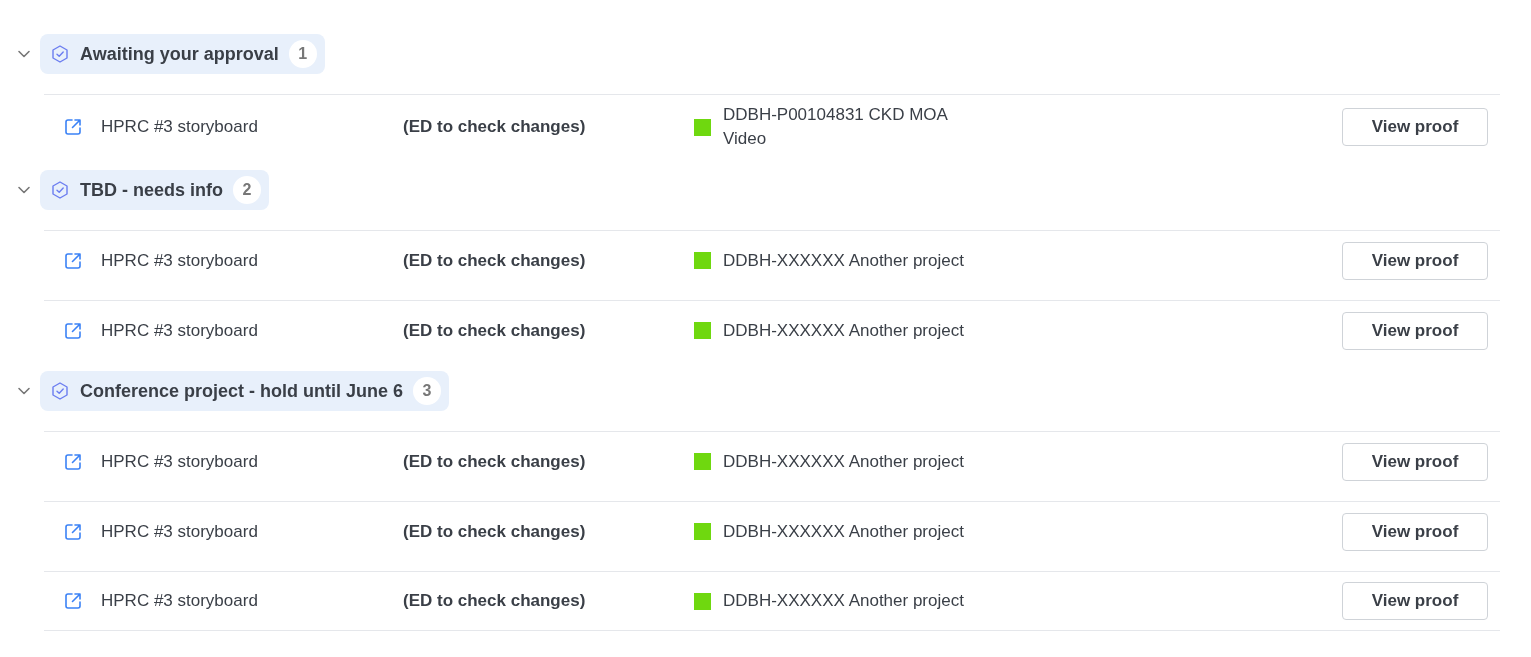 This screenshot has width=1531, height=657. I want to click on group-header: TBD - needs info 2, so click(154, 190).